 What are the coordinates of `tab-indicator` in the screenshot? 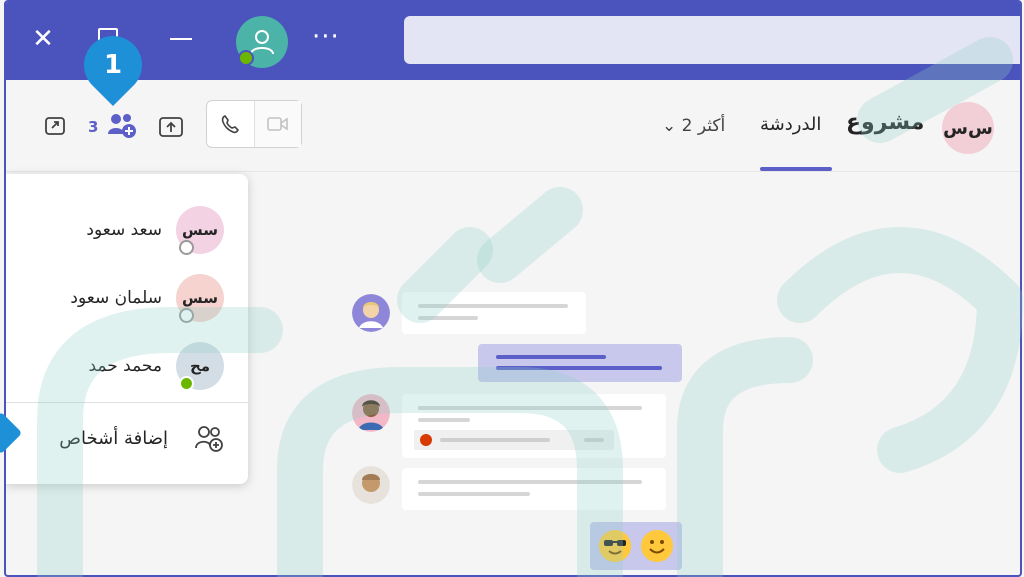 It's located at (796, 169).